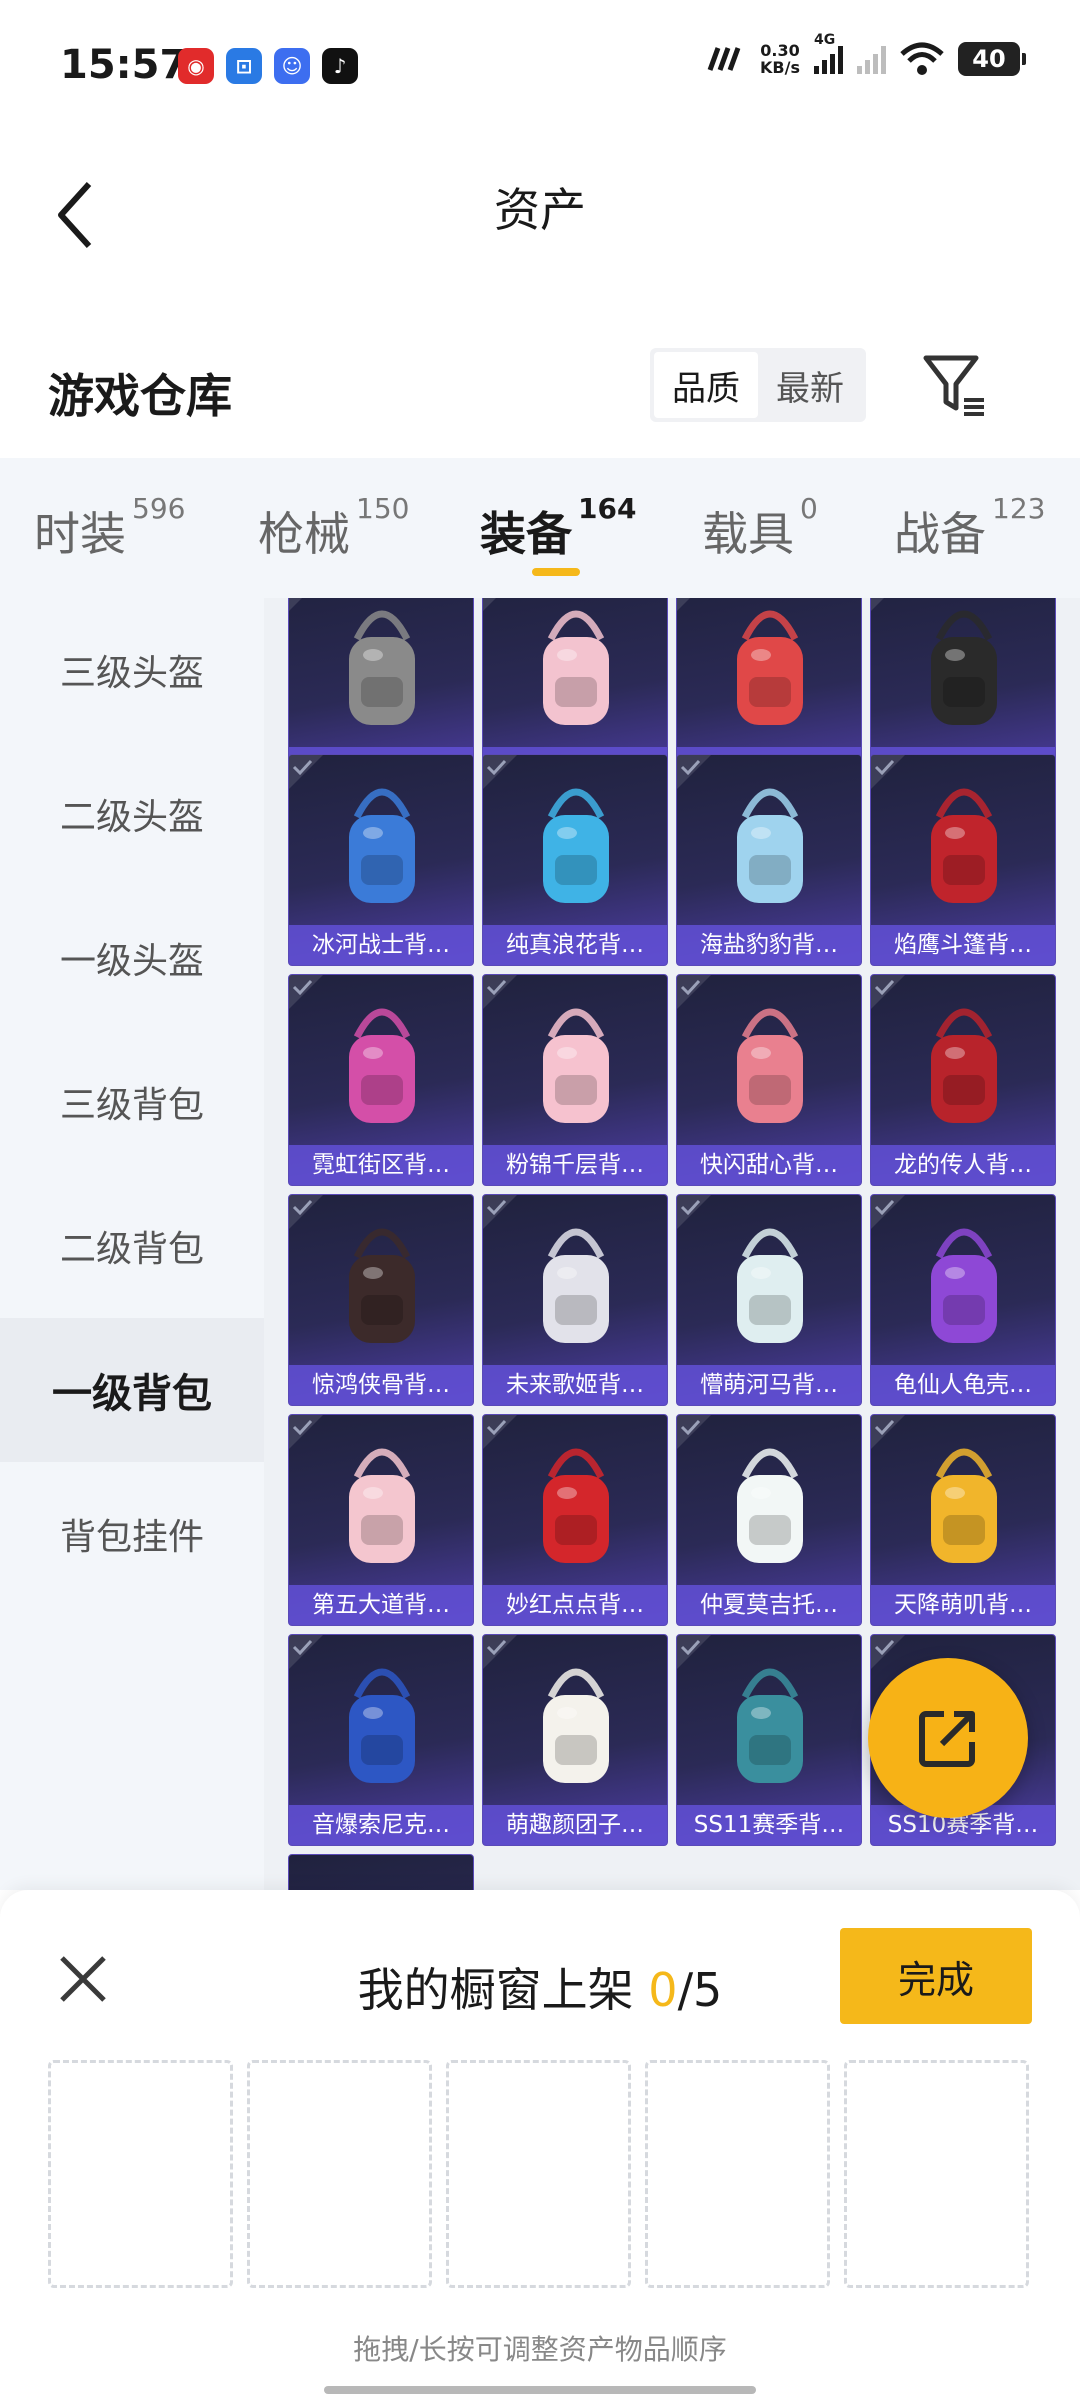  I want to click on warehouse-title: 游戏仓库, so click(140, 396).